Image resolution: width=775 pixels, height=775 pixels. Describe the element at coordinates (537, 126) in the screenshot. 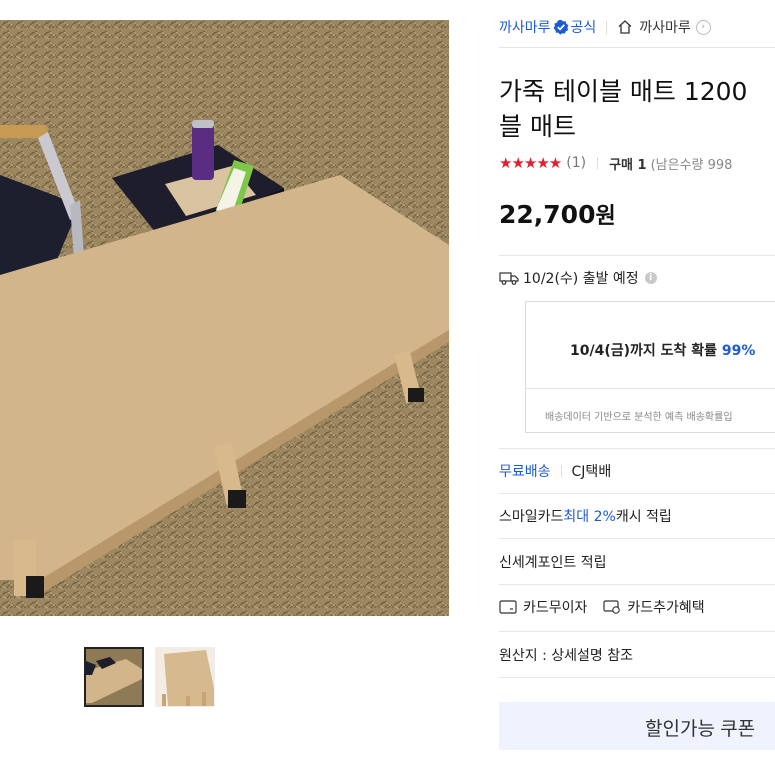

I see `title-line-2: 블 매트` at that location.